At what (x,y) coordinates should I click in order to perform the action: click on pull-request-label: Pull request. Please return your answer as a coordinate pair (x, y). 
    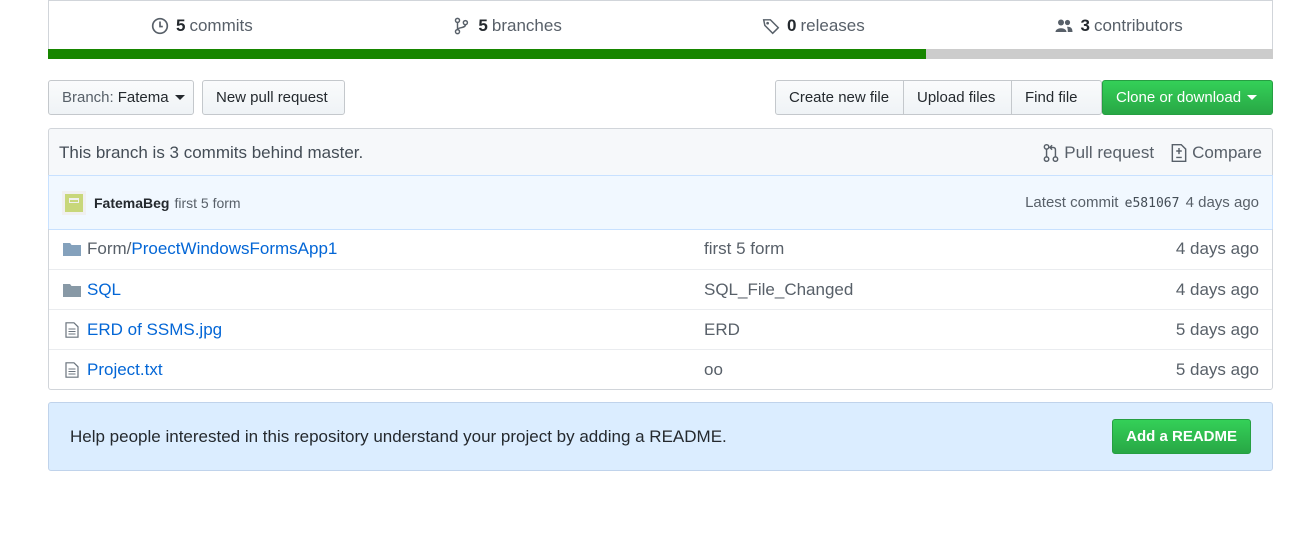
    Looking at the image, I should click on (1109, 152).